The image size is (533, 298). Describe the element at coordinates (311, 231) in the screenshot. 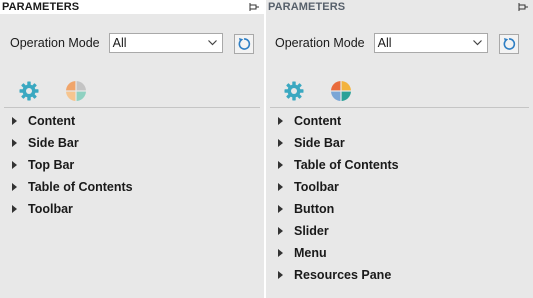

I see `tree-item-label: Slider` at that location.